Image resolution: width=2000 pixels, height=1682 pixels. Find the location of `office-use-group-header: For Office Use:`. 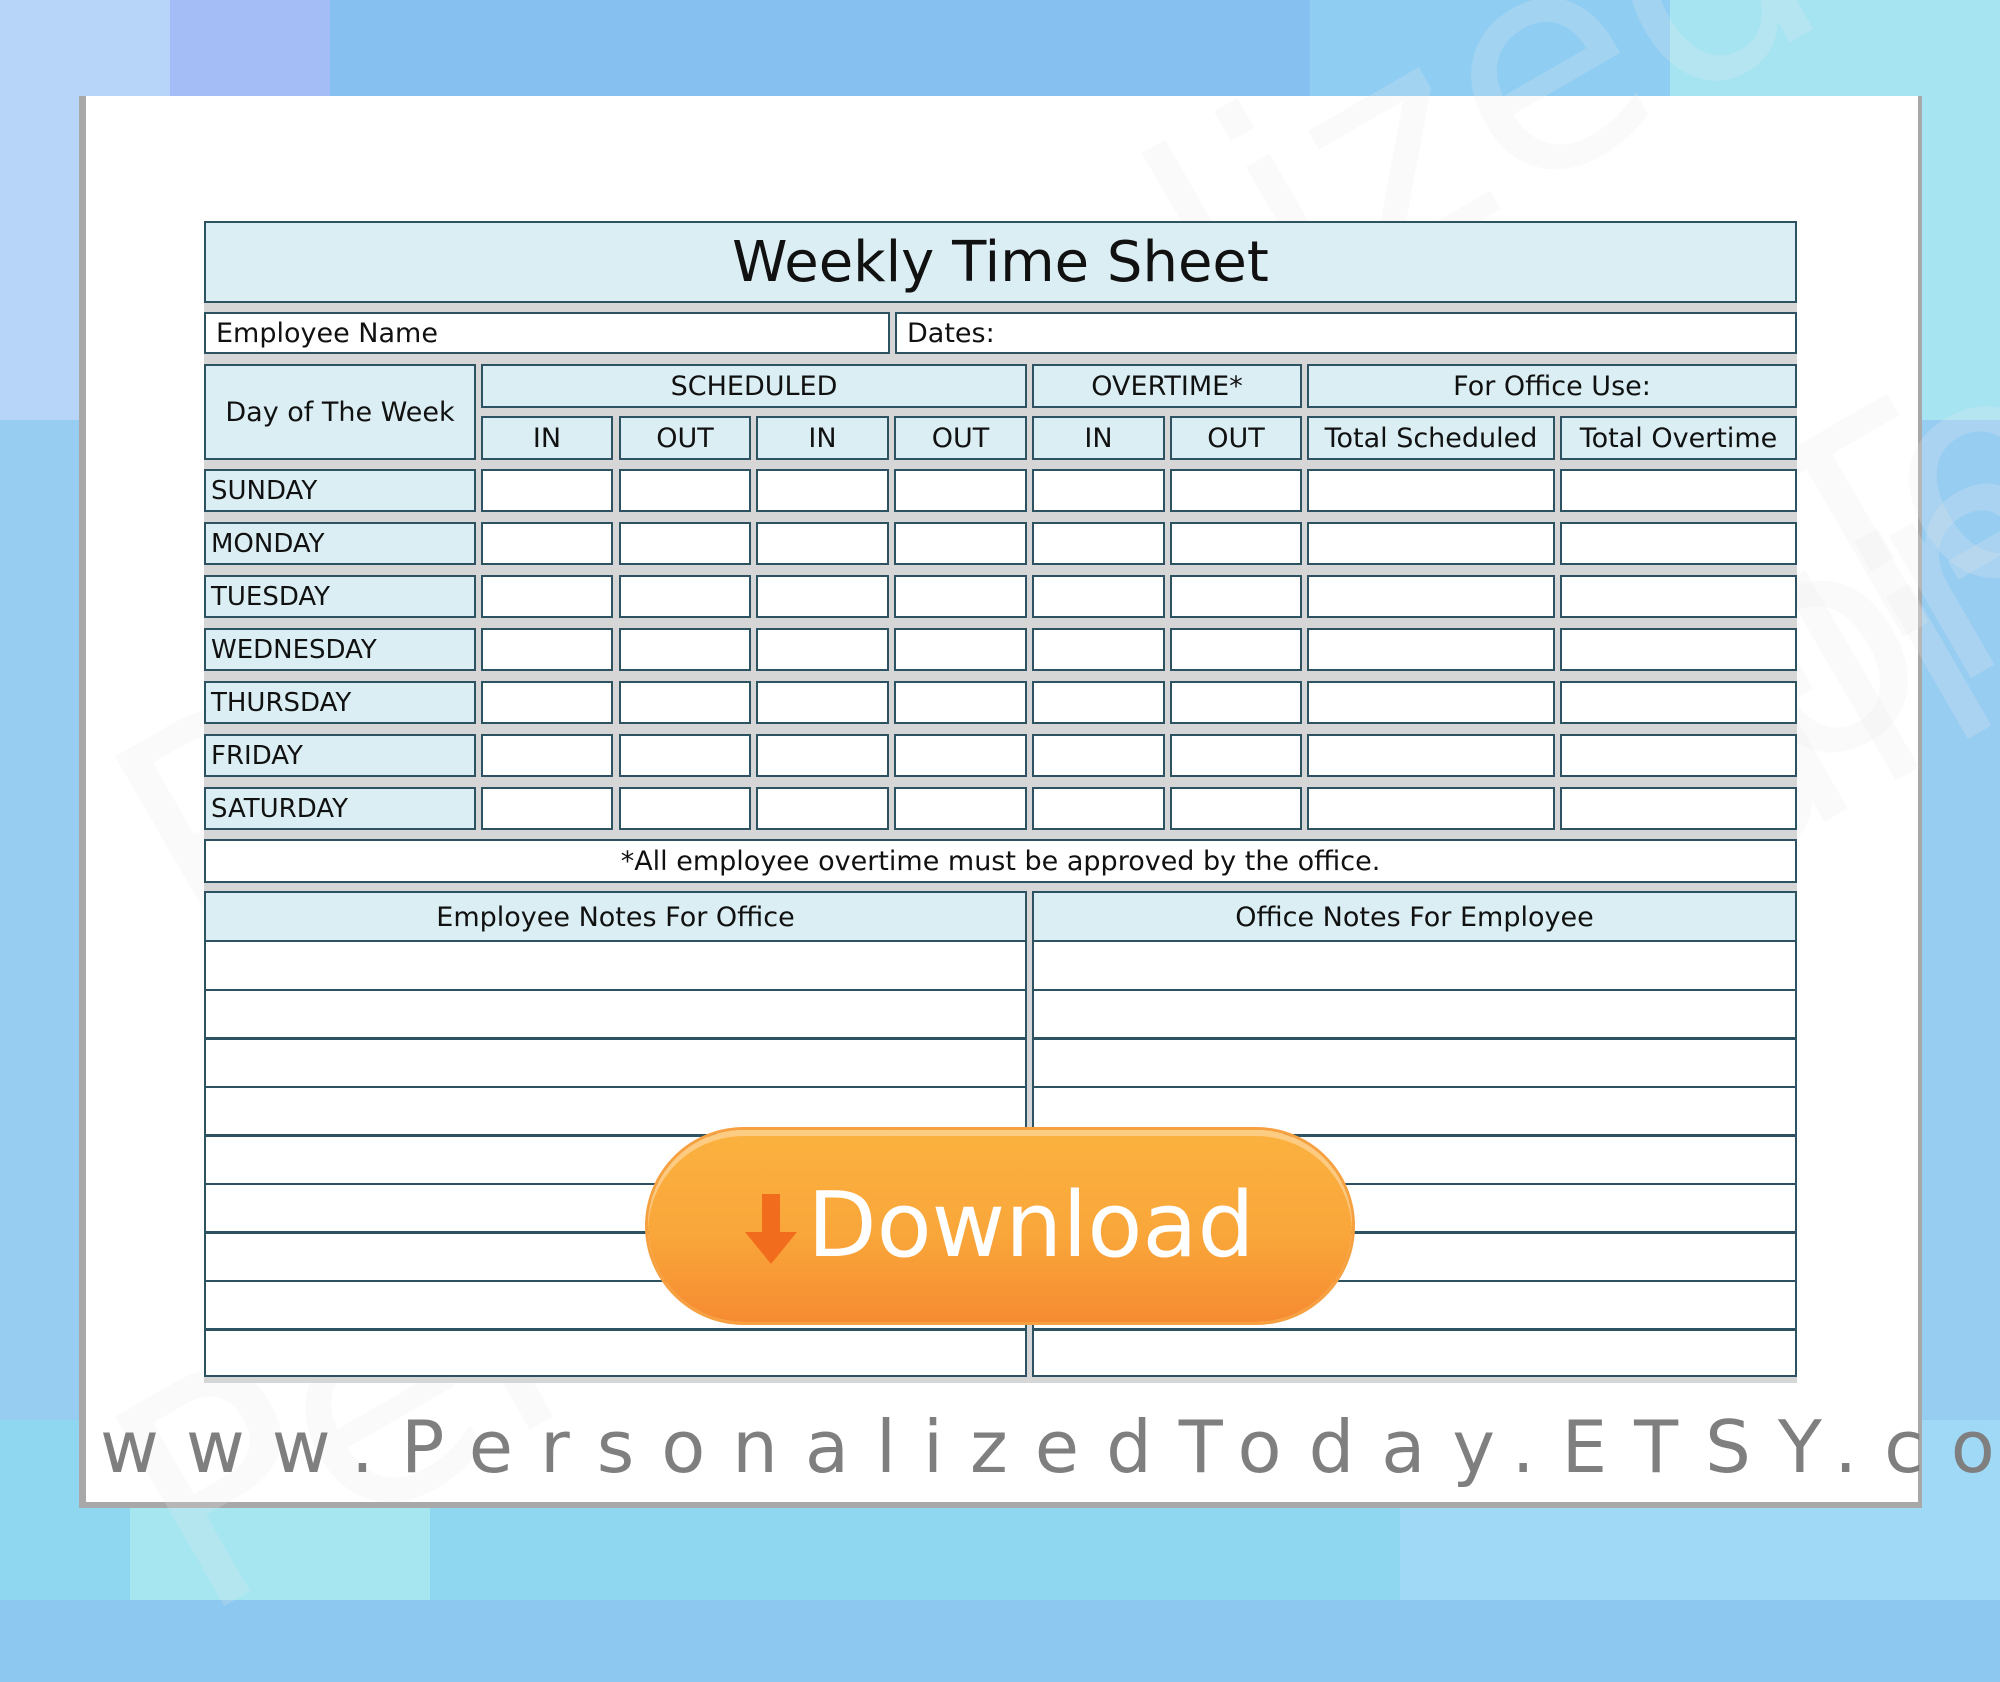

office-use-group-header: For Office Use: is located at coordinates (1552, 386).